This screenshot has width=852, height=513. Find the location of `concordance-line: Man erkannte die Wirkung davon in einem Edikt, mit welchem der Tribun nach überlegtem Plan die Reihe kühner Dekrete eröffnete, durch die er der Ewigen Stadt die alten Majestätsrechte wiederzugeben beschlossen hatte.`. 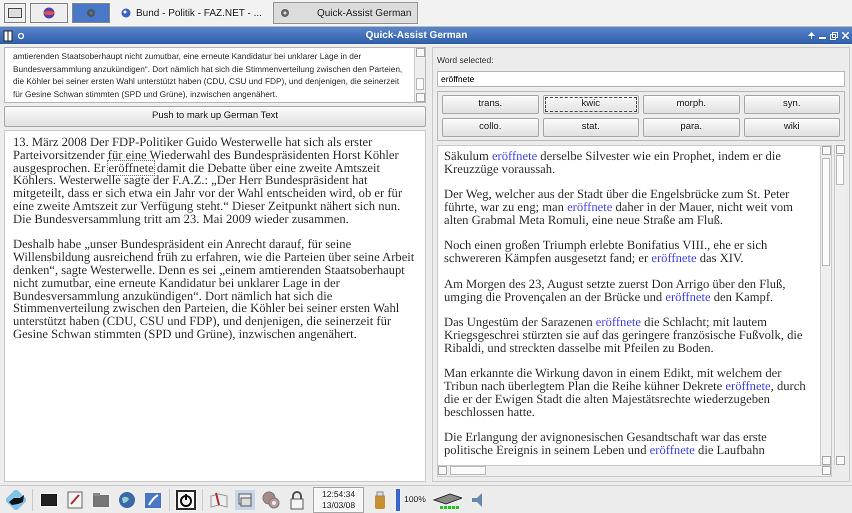

concordance-line: Man erkannte die Wirkung davon in einem Edikt, mit welchem der Tribun nach überlegtem Plan die Reihe kühner Dekrete eröffnete, durch die er der Ewigen Stadt die alten Majestätsrechte wiederzugeben beschlossen hatte. is located at coordinates (625, 392).